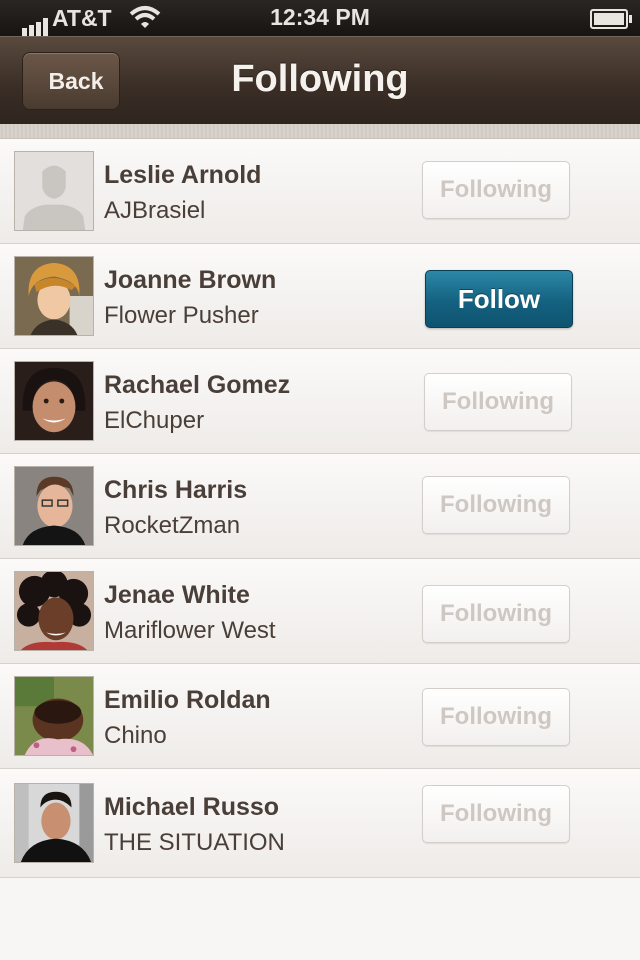  Describe the element at coordinates (187, 700) in the screenshot. I see `user-name: Emilio Roldan` at that location.